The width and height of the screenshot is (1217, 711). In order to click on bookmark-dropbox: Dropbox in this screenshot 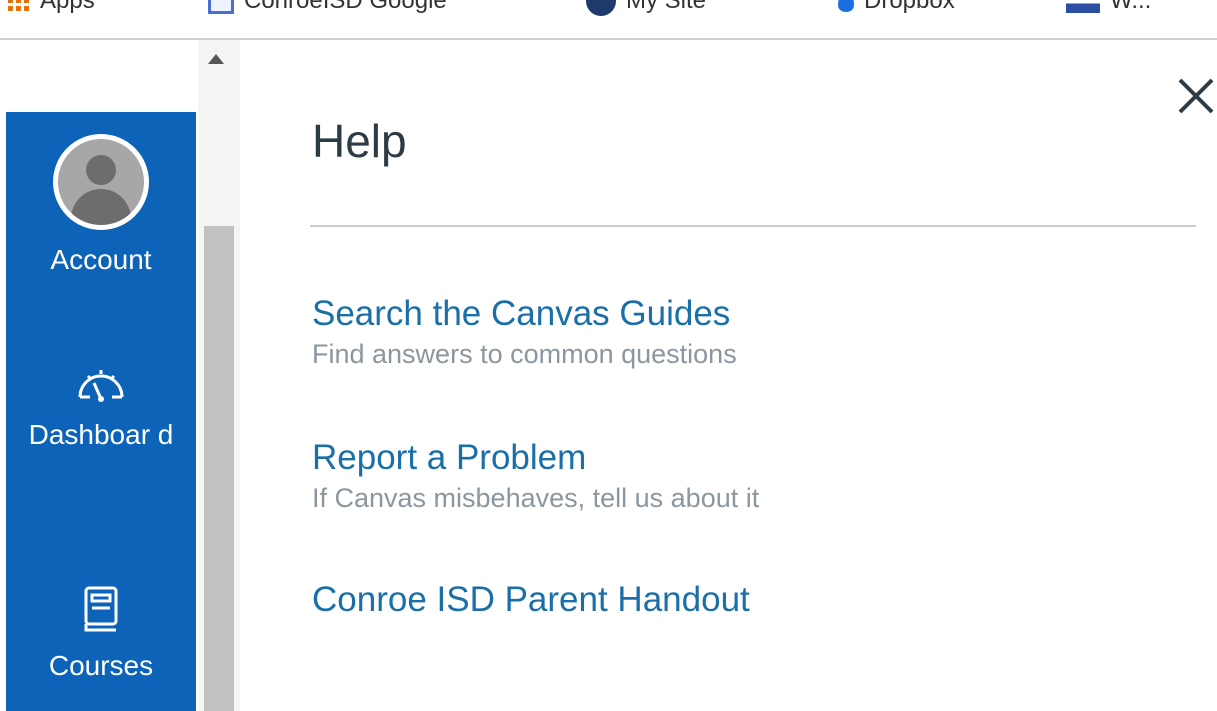, I will do `click(896, 8)`.